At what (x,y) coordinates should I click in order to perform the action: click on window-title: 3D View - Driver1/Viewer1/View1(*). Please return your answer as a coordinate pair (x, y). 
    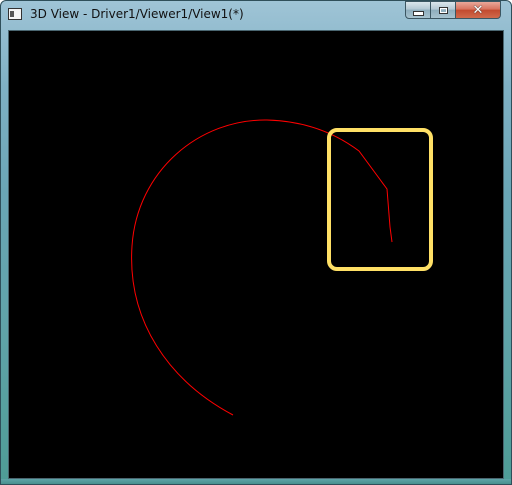
    Looking at the image, I should click on (137, 14).